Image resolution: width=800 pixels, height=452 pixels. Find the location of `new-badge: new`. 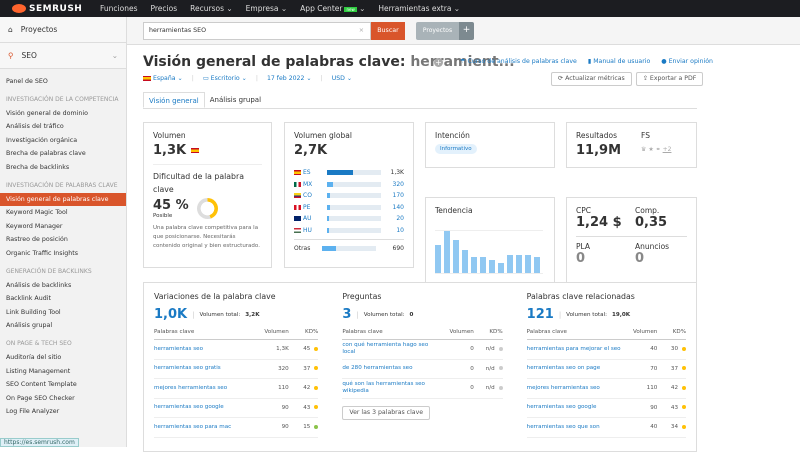

new-badge: new is located at coordinates (350, 9).